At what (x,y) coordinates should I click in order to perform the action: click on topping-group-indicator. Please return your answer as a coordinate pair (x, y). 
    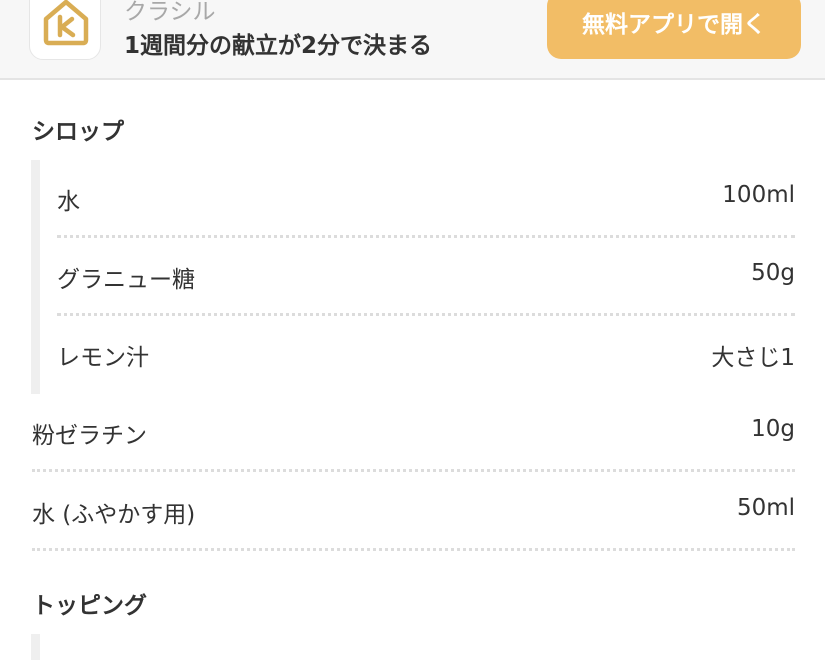
    Looking at the image, I should click on (35, 647).